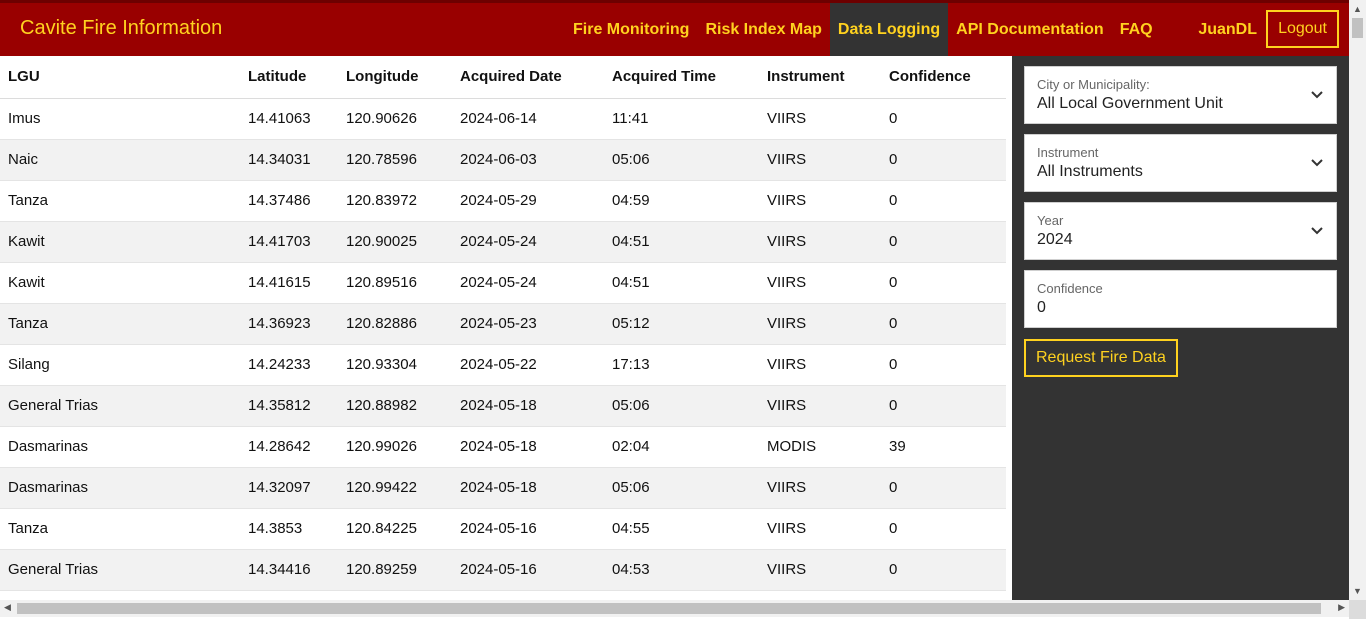 Image resolution: width=1366 pixels, height=619 pixels. Describe the element at coordinates (395, 242) in the screenshot. I see `cell-longitude: 120.90025` at that location.